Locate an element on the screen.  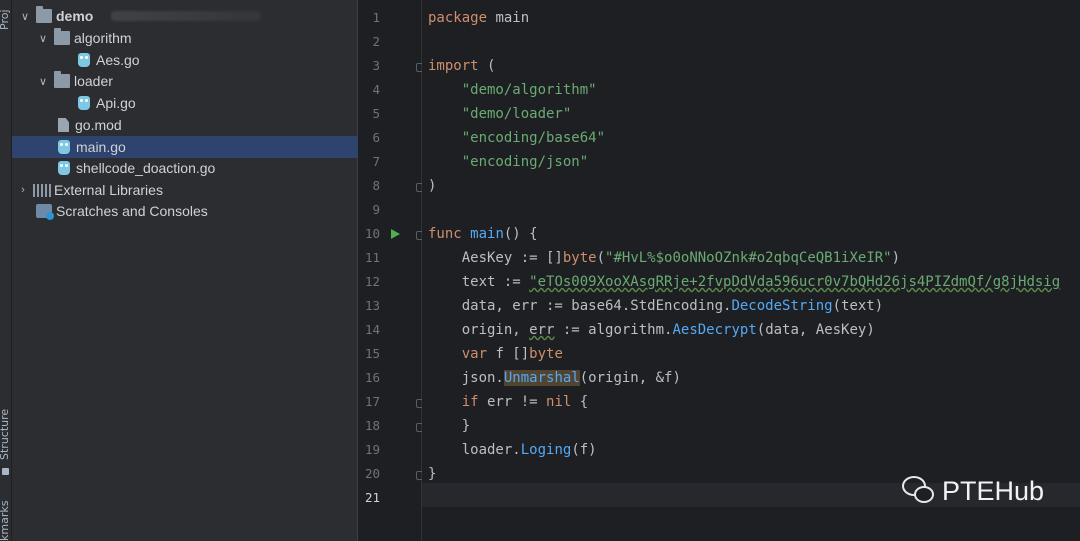
tree-item-label: main.go is located at coordinates (101, 147).